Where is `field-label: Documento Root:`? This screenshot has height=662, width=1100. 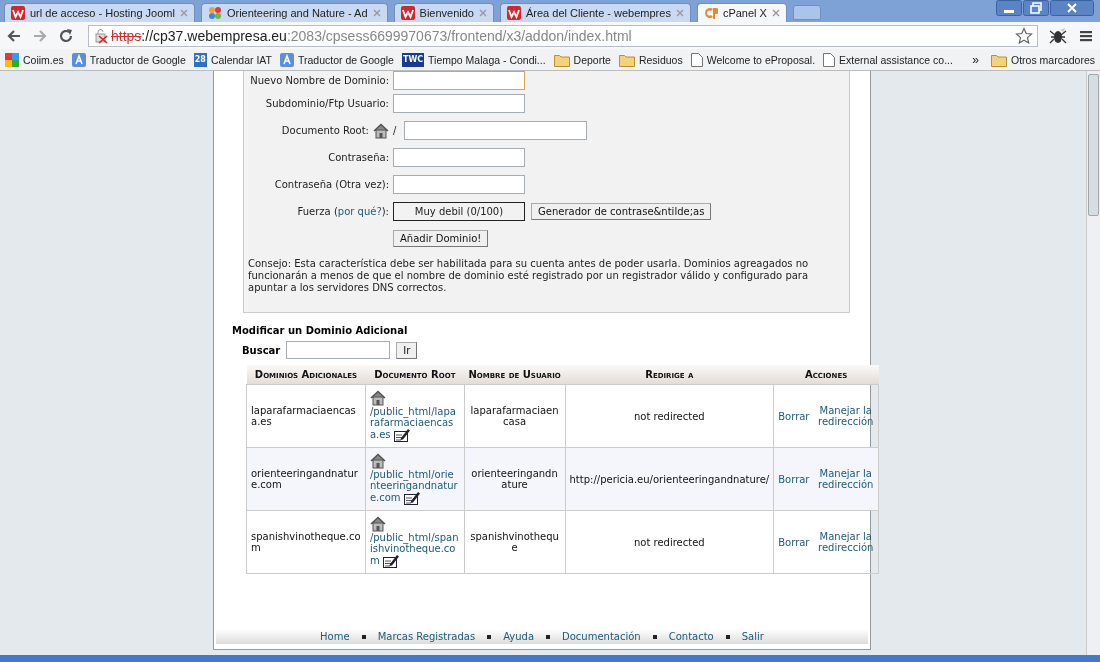 field-label: Documento Root: is located at coordinates (325, 130).